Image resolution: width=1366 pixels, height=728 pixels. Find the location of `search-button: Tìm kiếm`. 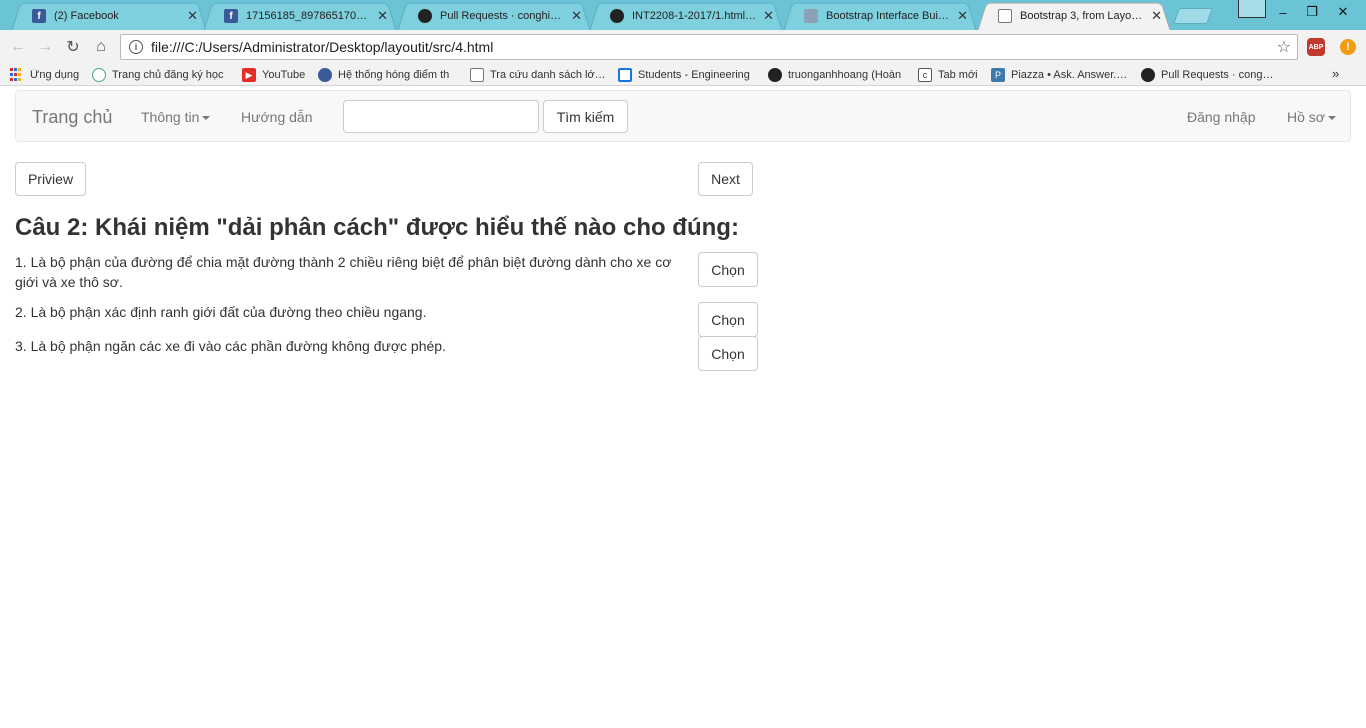

search-button: Tìm kiếm is located at coordinates (585, 116).